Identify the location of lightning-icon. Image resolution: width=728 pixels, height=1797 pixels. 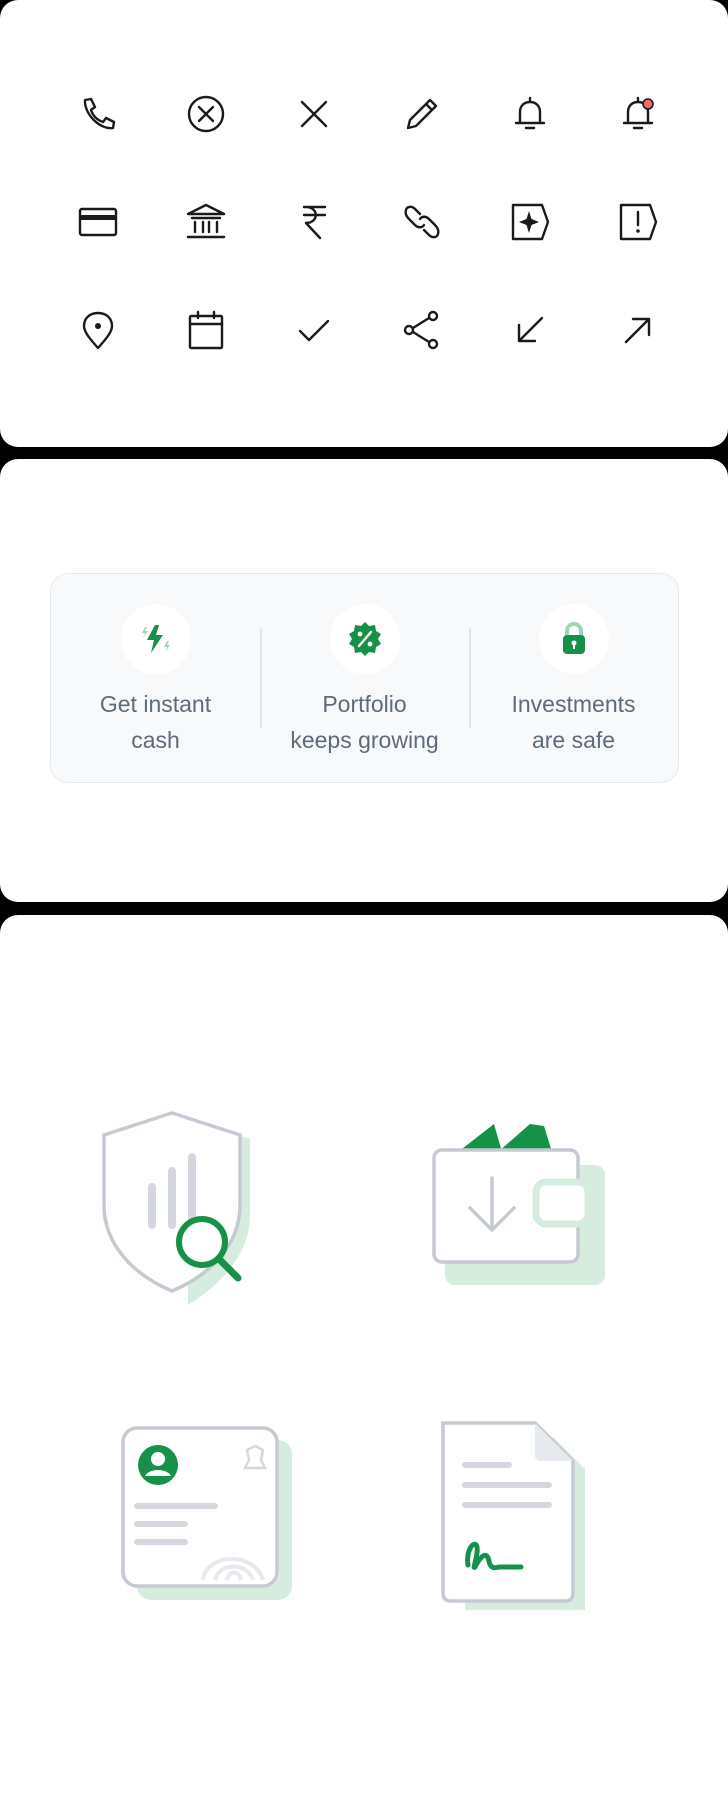
(155, 639).